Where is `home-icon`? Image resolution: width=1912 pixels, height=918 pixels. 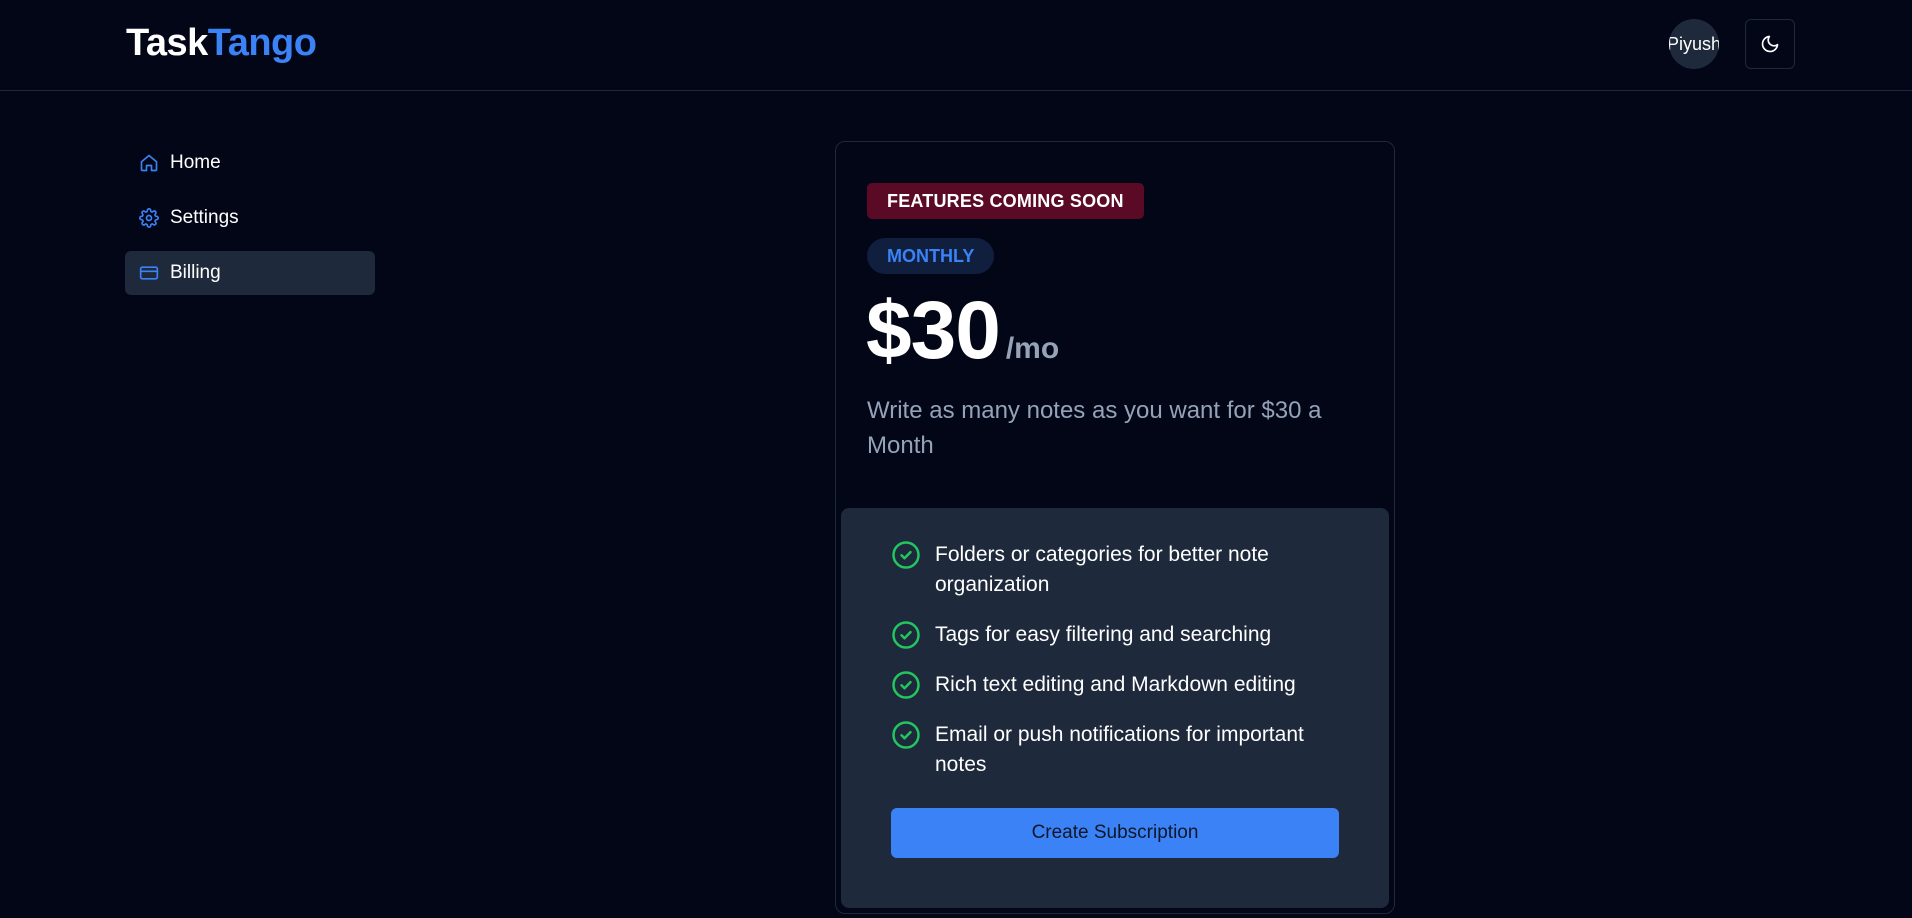 home-icon is located at coordinates (149, 163).